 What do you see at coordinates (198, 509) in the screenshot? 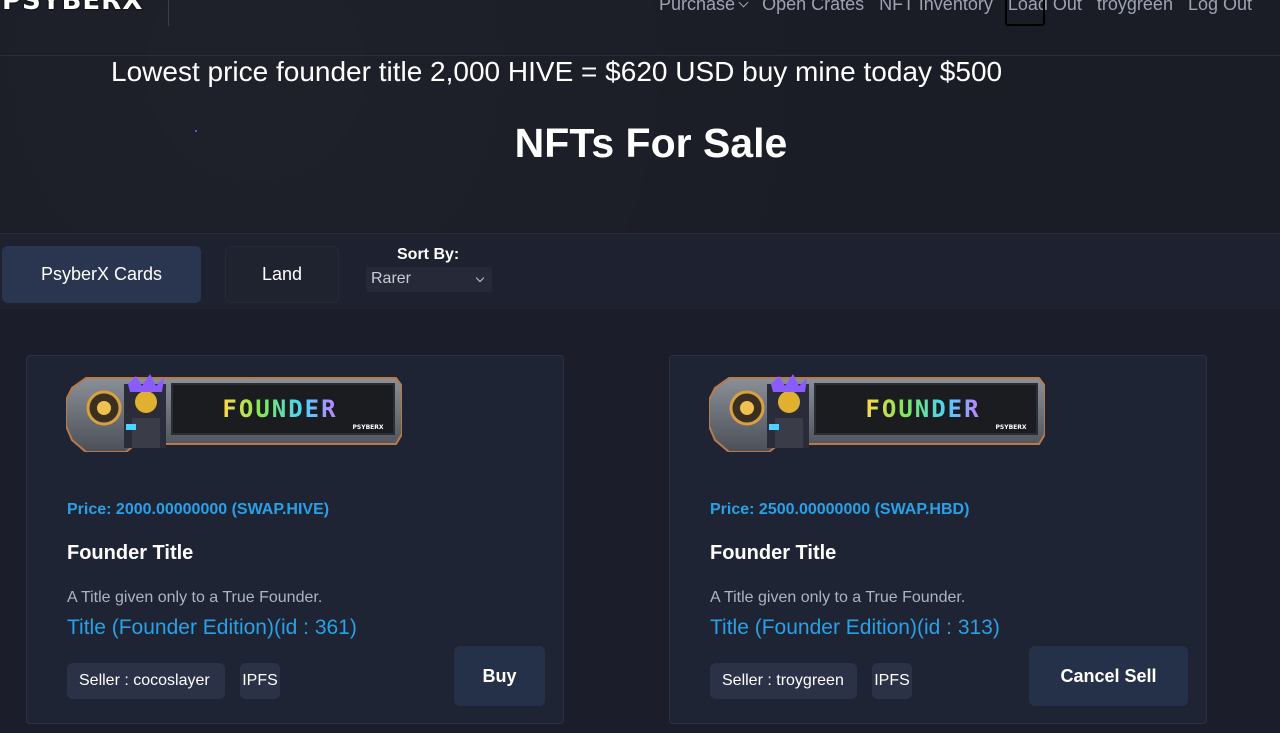
I see `price: Price: 2000.00000000 (SWAP.HIVE)` at bounding box center [198, 509].